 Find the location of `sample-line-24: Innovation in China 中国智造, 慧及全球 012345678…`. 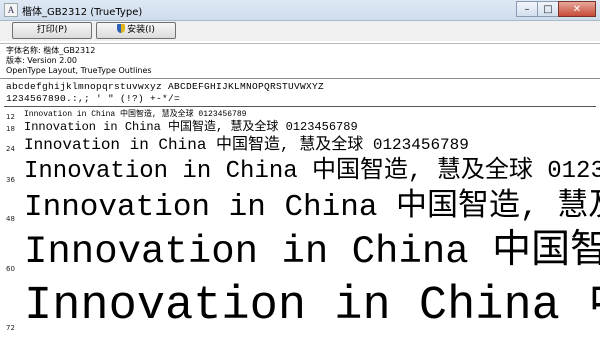

sample-line-24: Innovation in China 中国智造, 慧及全球 012345678… is located at coordinates (246, 145).